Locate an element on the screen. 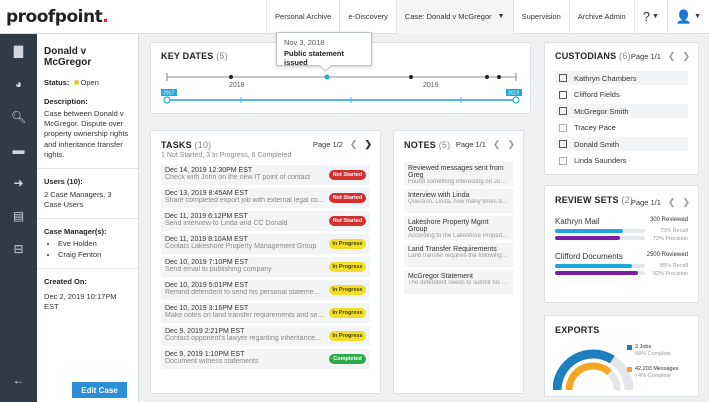 This screenshot has height=402, width=709. back-arrow-icon: ← is located at coordinates (18, 379).